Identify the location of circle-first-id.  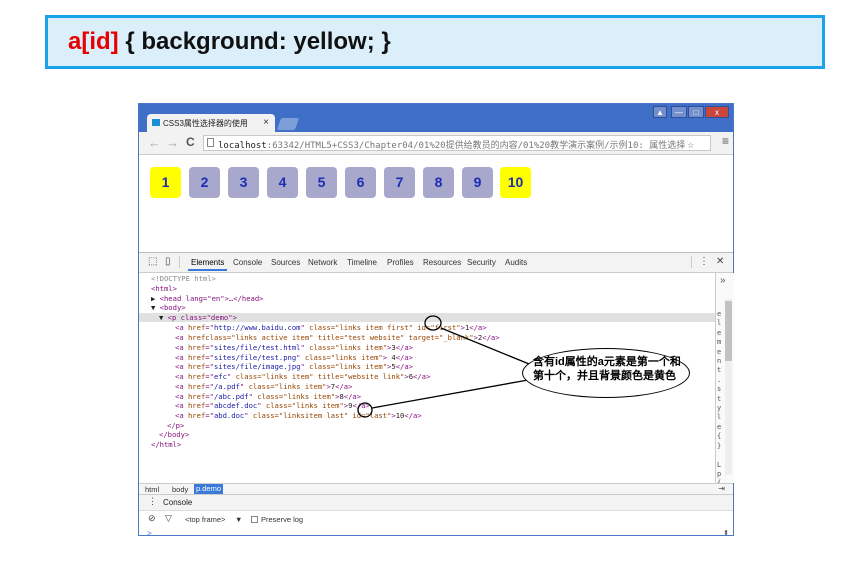
(433, 323).